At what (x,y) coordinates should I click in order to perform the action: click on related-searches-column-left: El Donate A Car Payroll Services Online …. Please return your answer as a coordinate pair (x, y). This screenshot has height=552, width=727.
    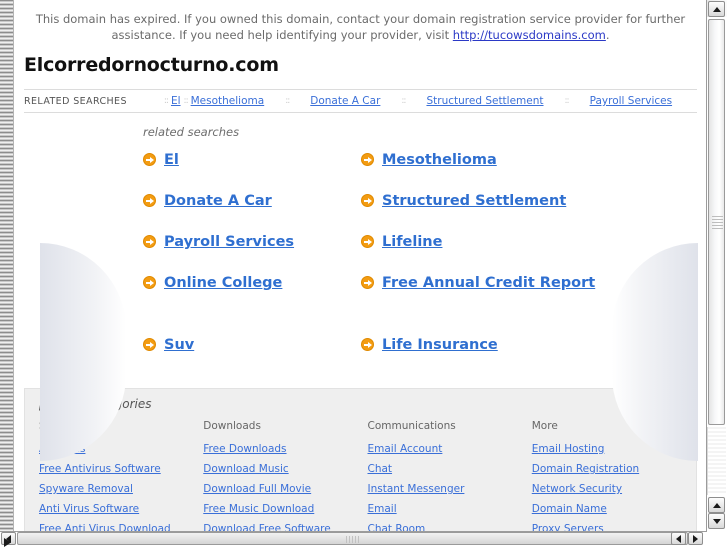
    Looking at the image, I should click on (252, 263).